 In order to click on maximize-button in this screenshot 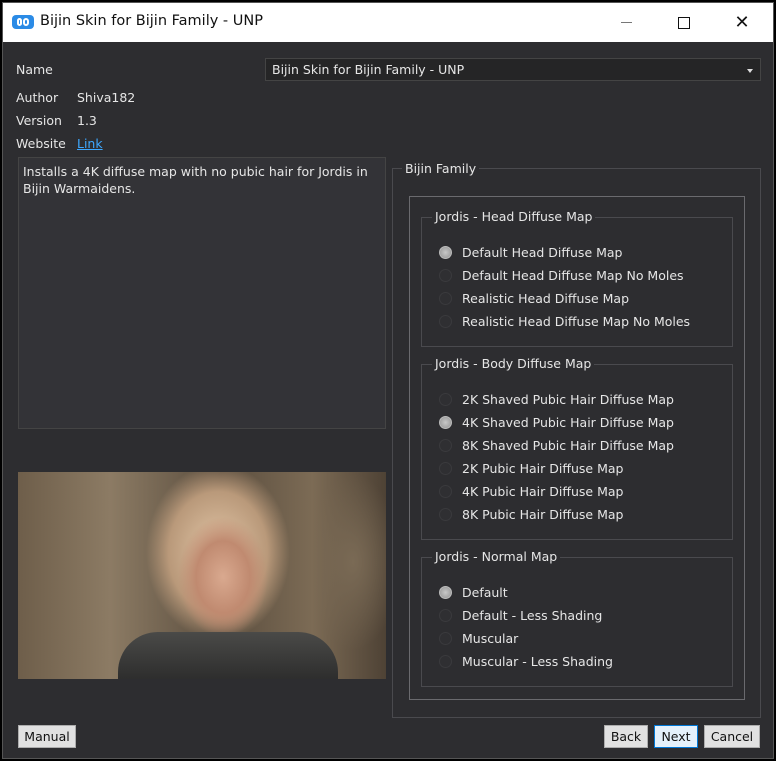, I will do `click(684, 22)`.